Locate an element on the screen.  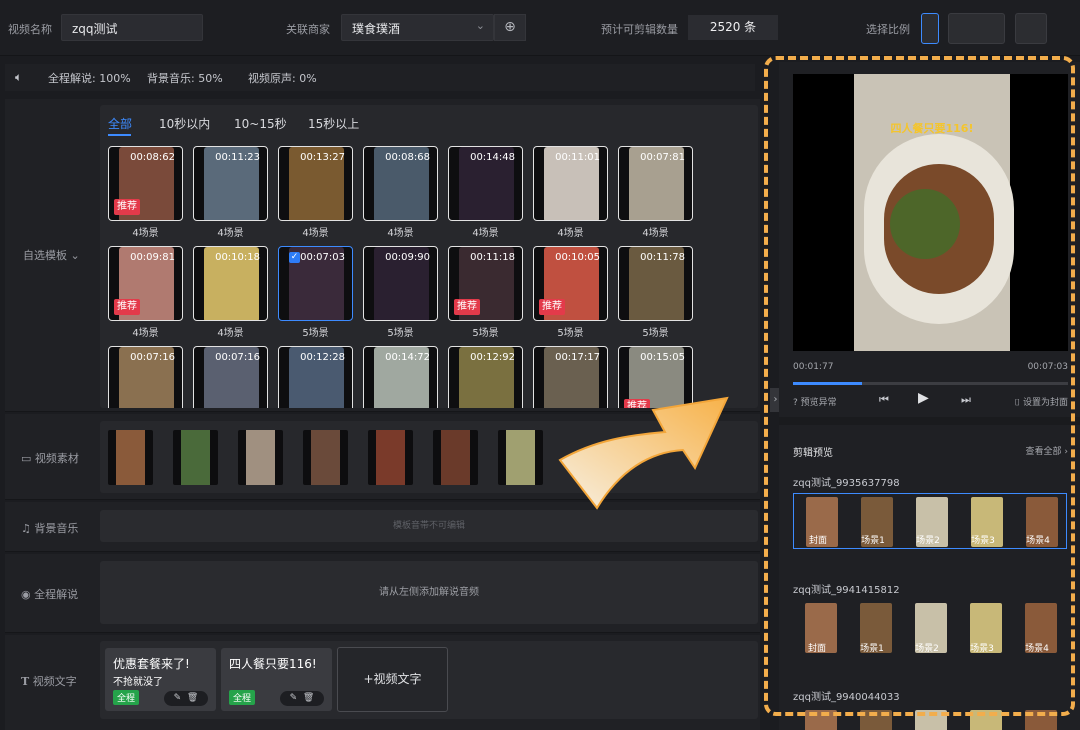
estimate-label: 预计可剪辑数量 is located at coordinates (639, 29).